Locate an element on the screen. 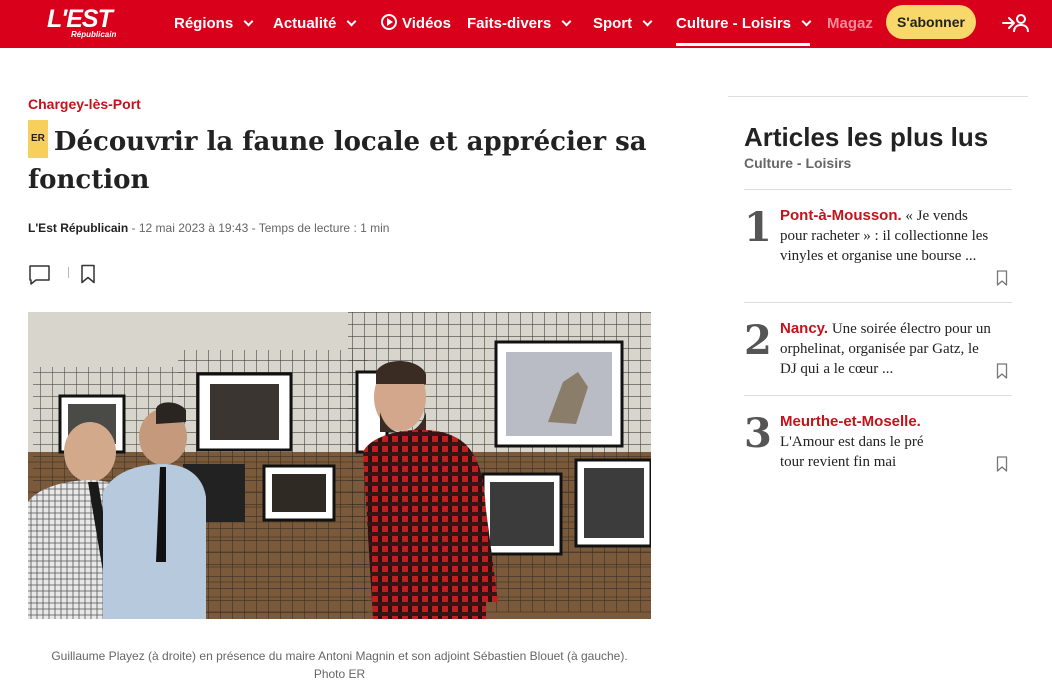 The height and width of the screenshot is (686, 1052). site-logo: L'EST Républicain is located at coordinates (83, 23).